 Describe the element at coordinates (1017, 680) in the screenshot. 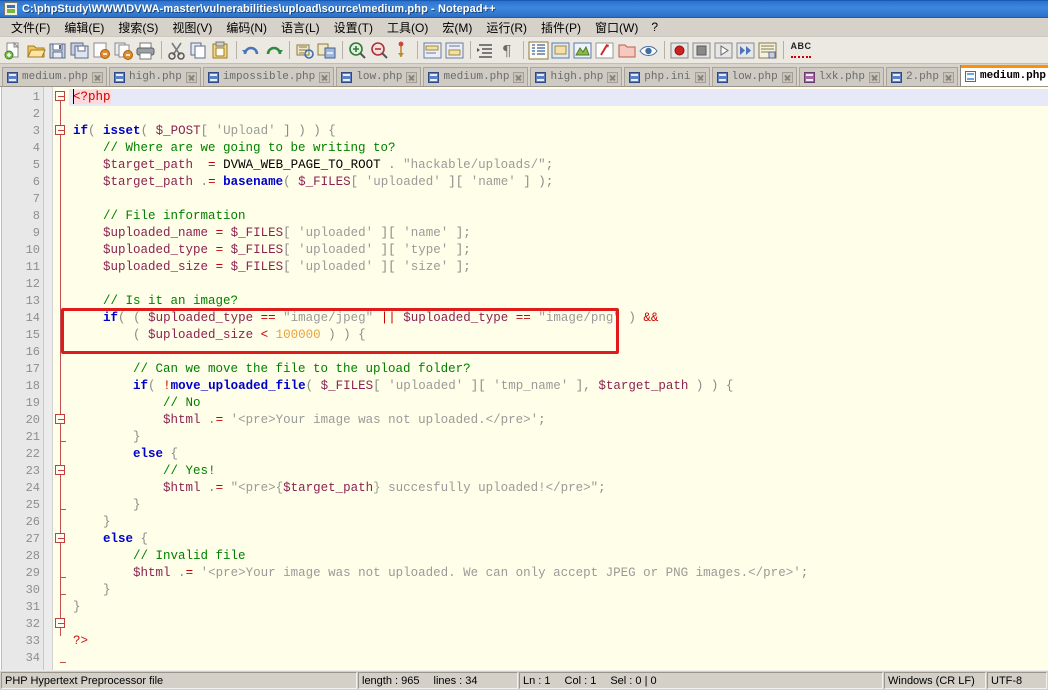

I see `status-encoding: UTF-8` at that location.